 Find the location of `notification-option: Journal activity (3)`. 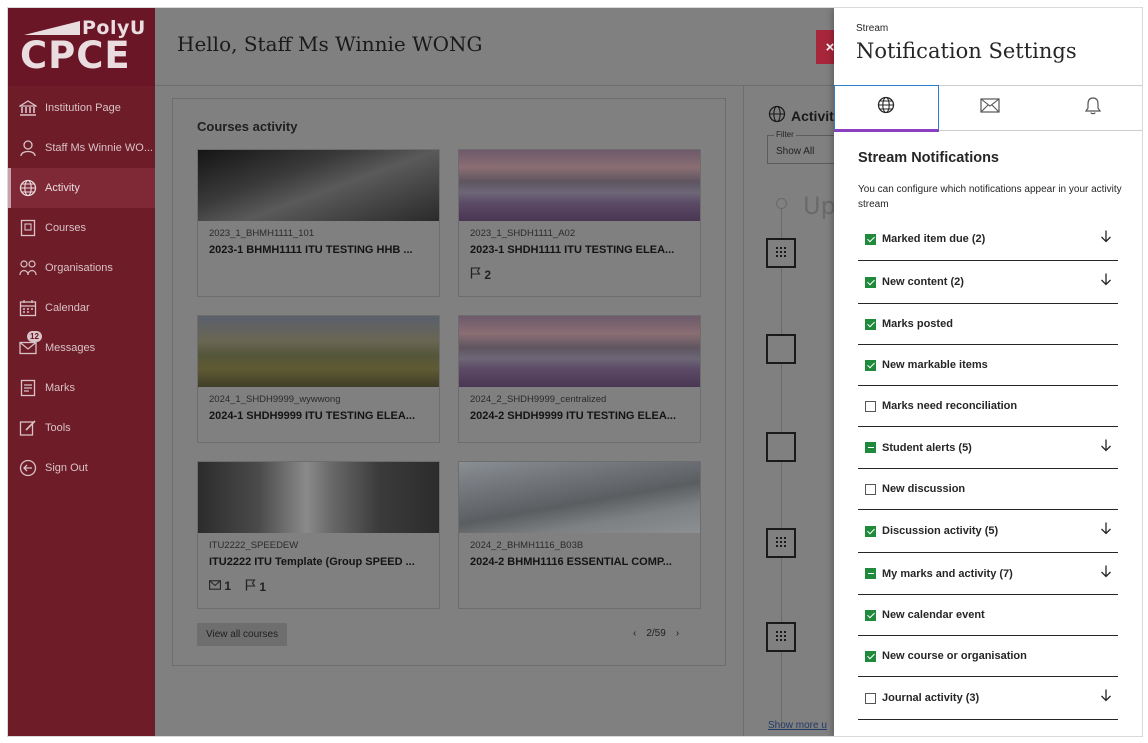

notification-option: Journal activity (3) is located at coordinates (988, 698).